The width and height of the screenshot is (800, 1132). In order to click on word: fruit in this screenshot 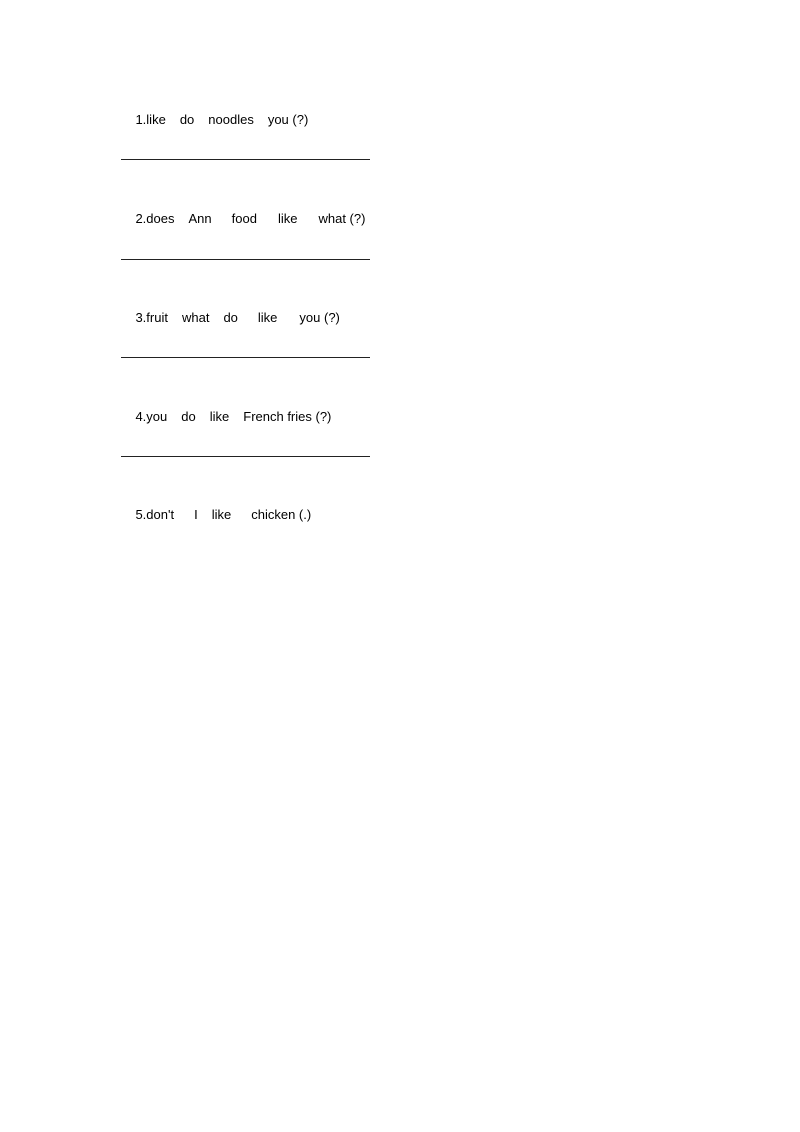, I will do `click(157, 317)`.